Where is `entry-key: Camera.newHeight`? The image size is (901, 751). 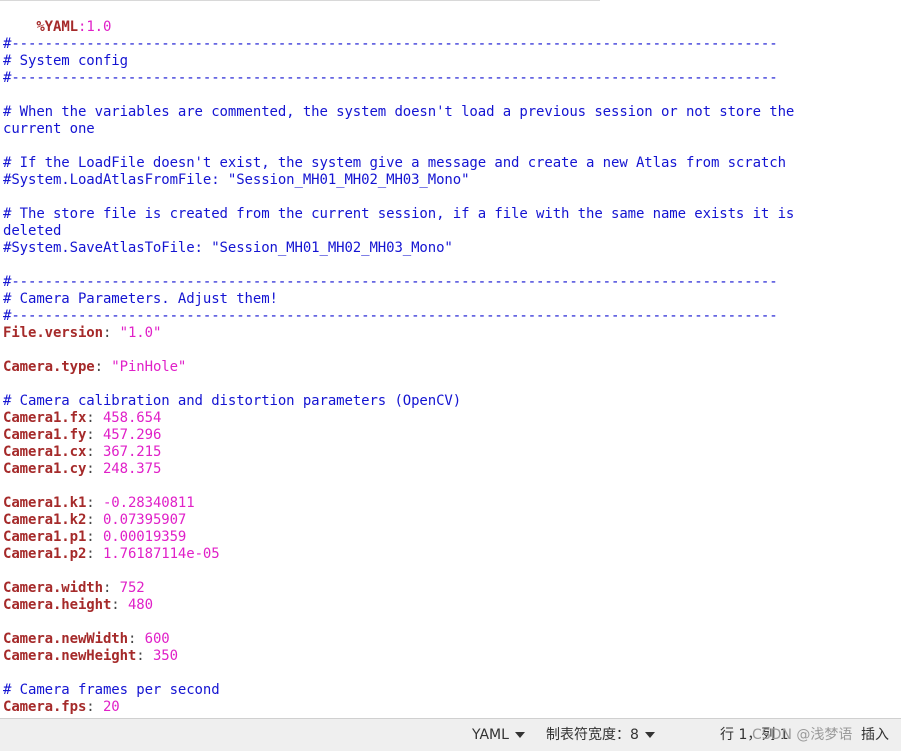
entry-key: Camera.newHeight is located at coordinates (70, 656).